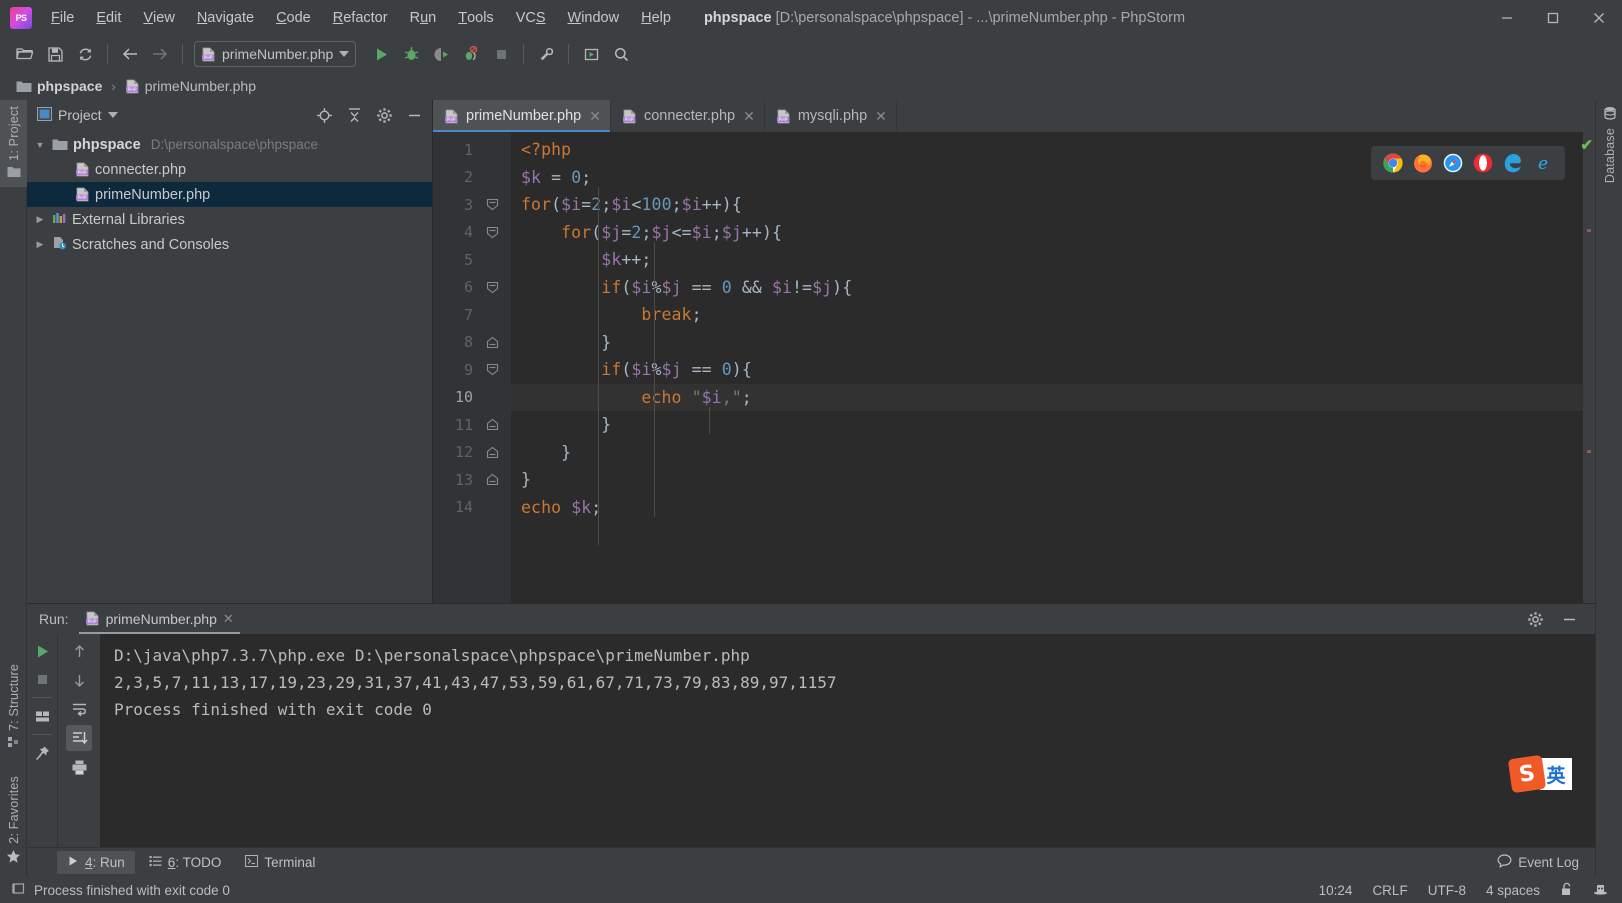 The width and height of the screenshot is (1622, 903). What do you see at coordinates (62, 18) in the screenshot?
I see `menu-file: File` at bounding box center [62, 18].